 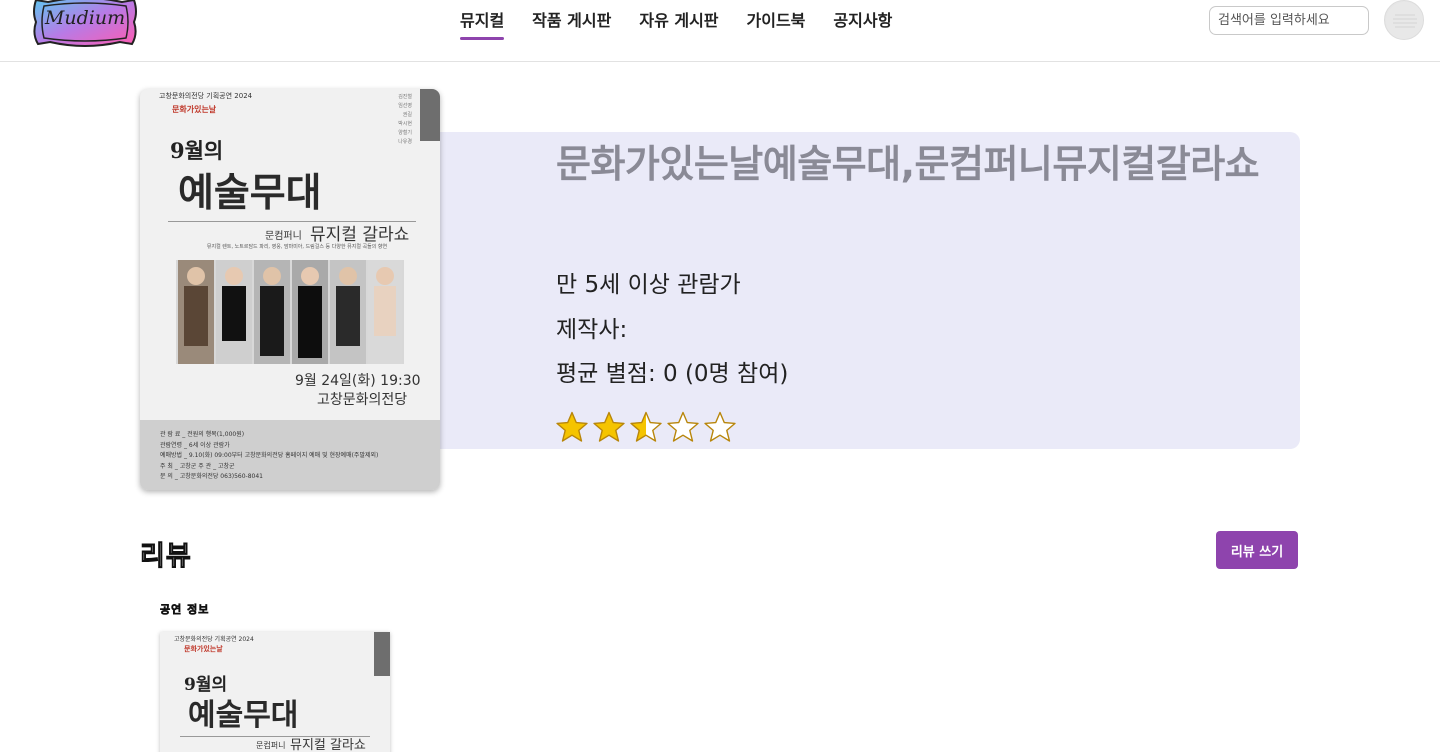 What do you see at coordinates (648, 285) in the screenshot?
I see `age-rating: 만 5세 이상 관람가` at bounding box center [648, 285].